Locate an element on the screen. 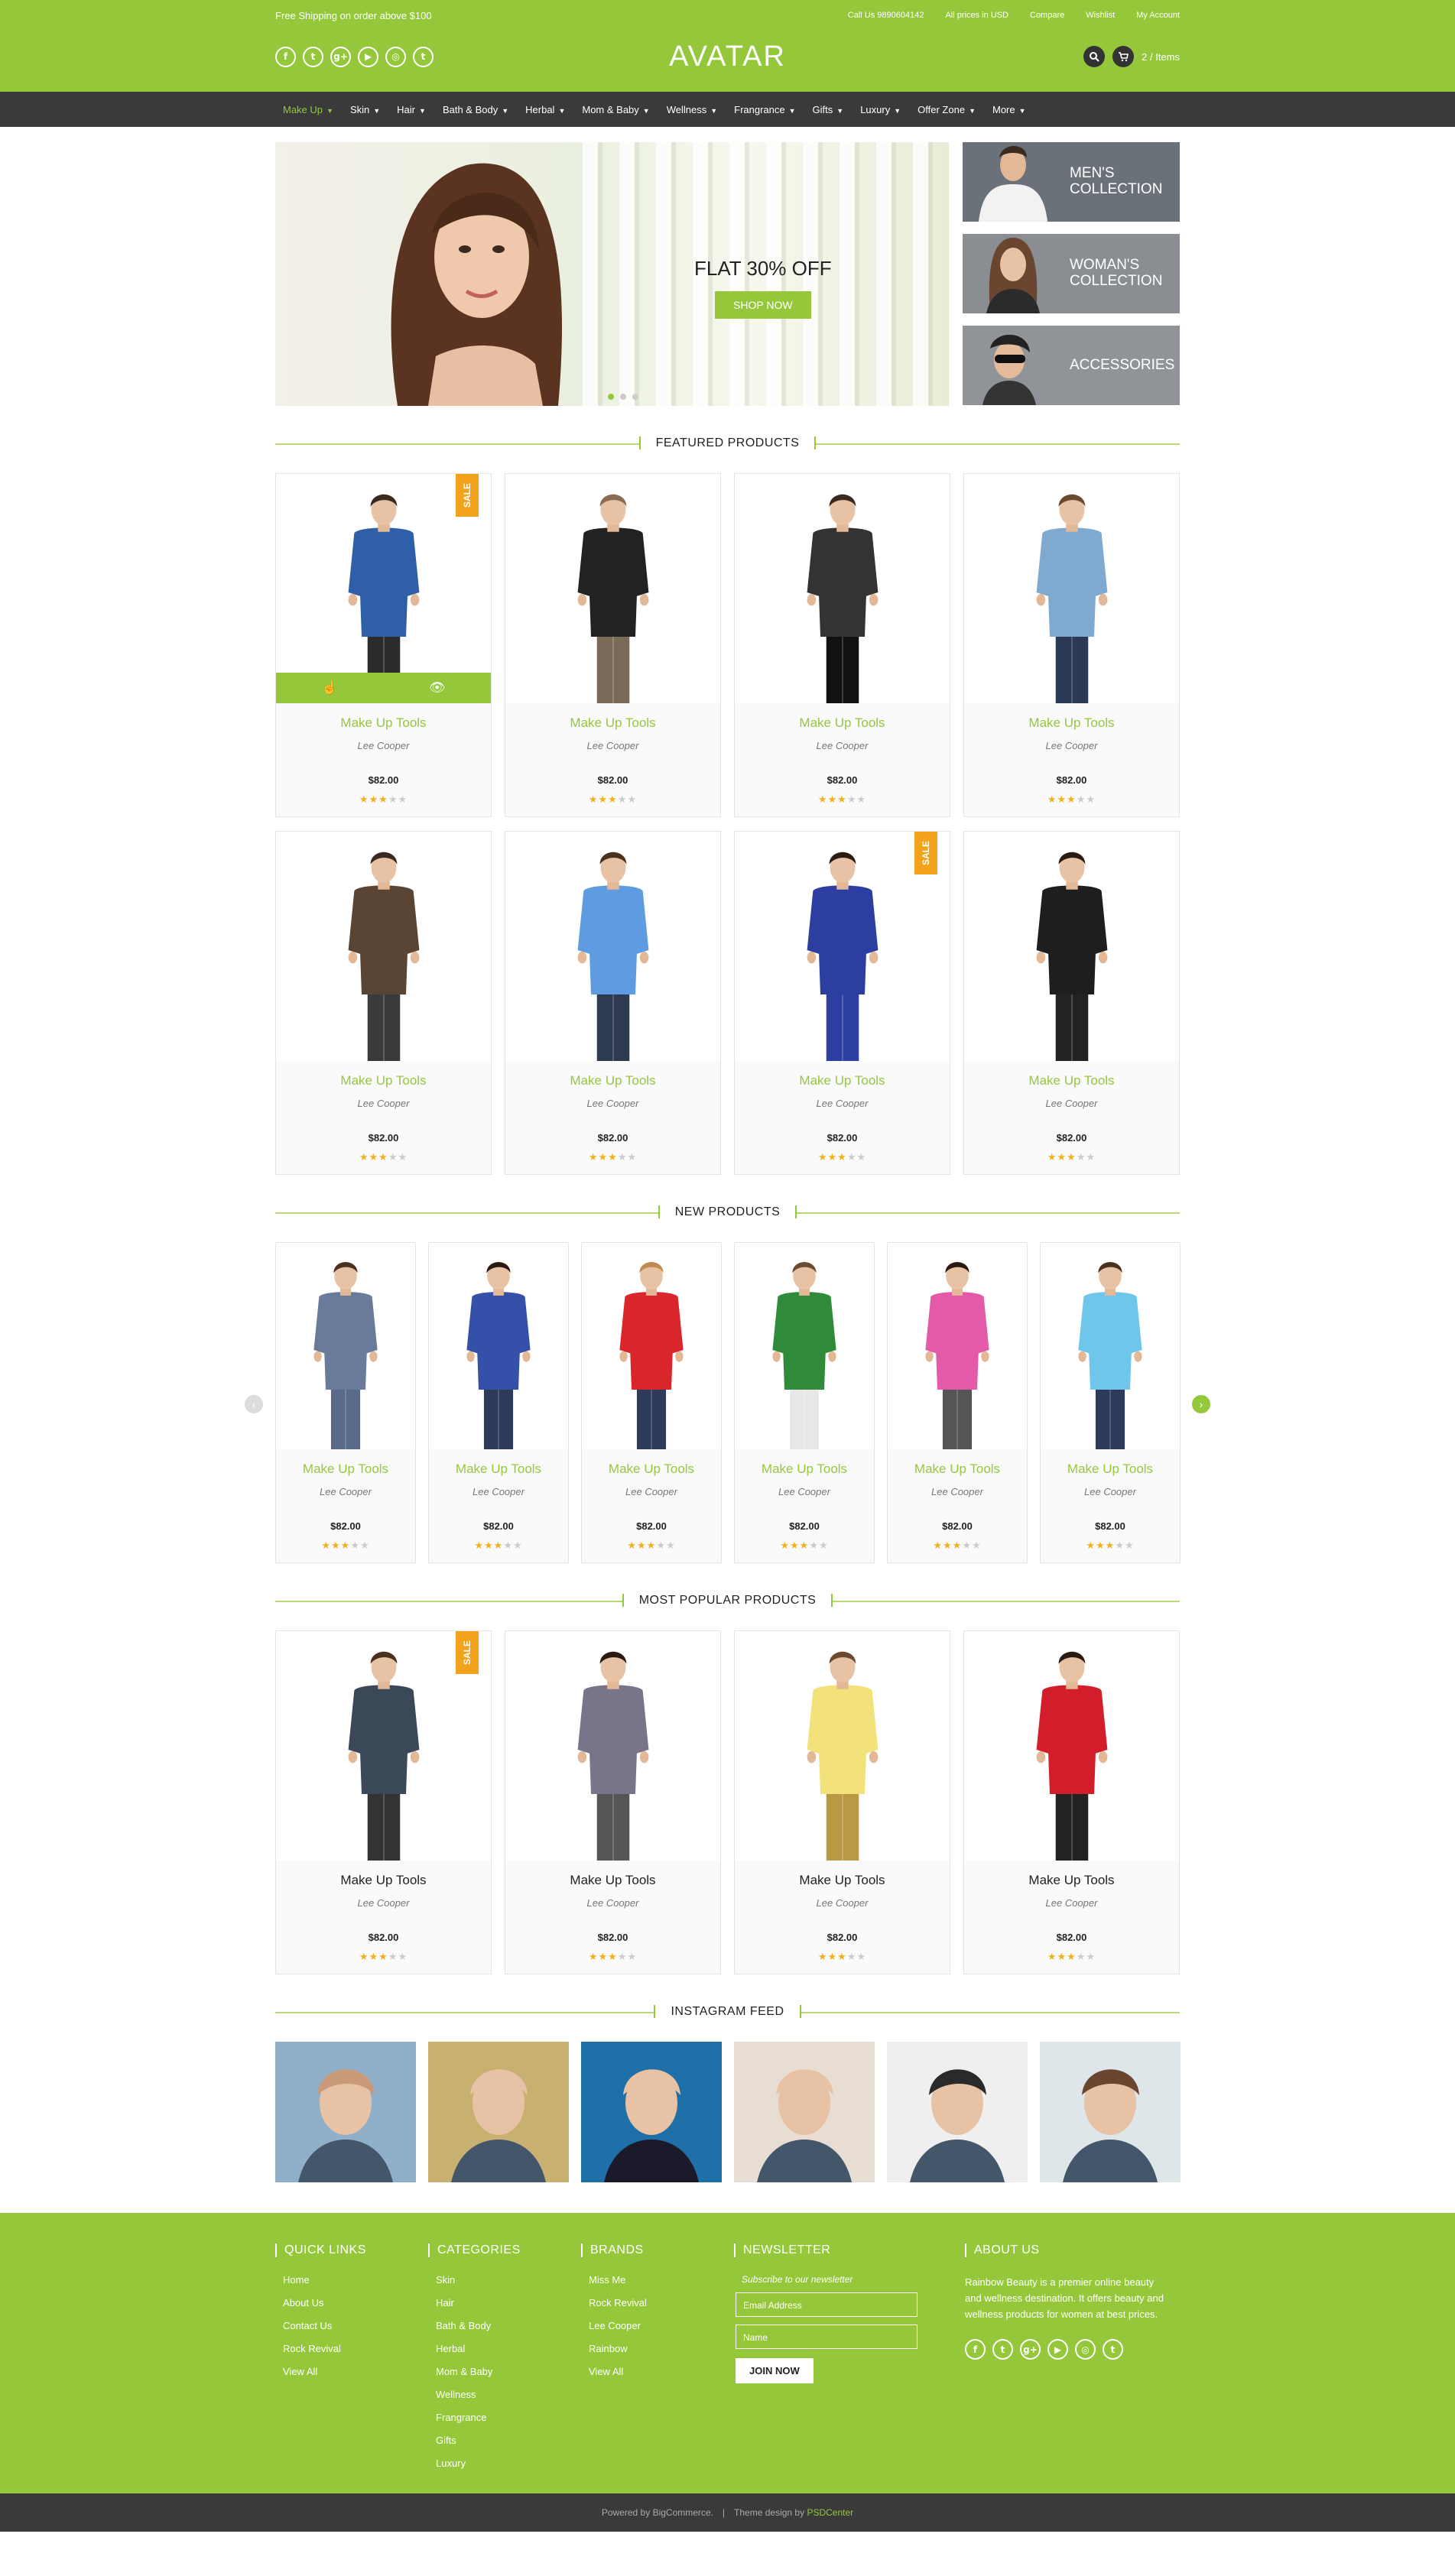 This screenshot has width=1455, height=2576. brand-link: Miss Me is located at coordinates (661, 2280).